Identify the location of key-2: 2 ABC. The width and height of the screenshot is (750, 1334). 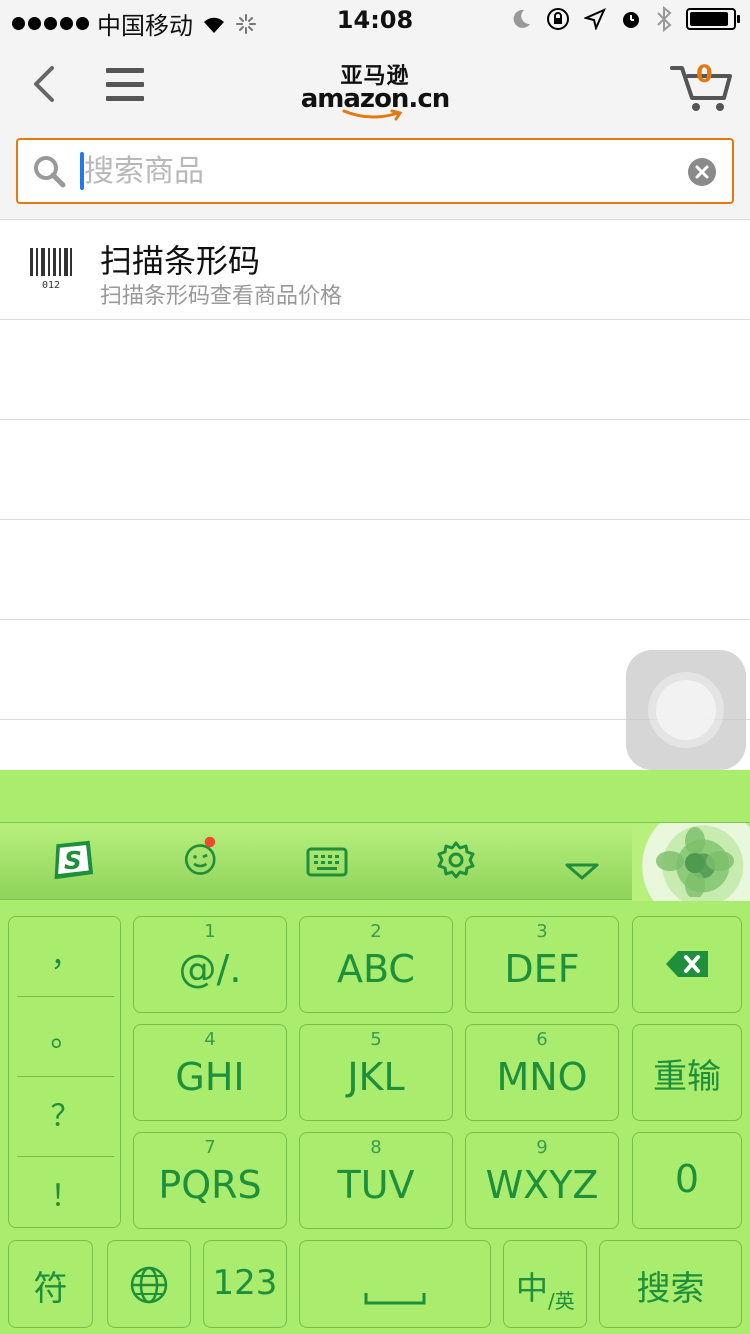
(376, 964).